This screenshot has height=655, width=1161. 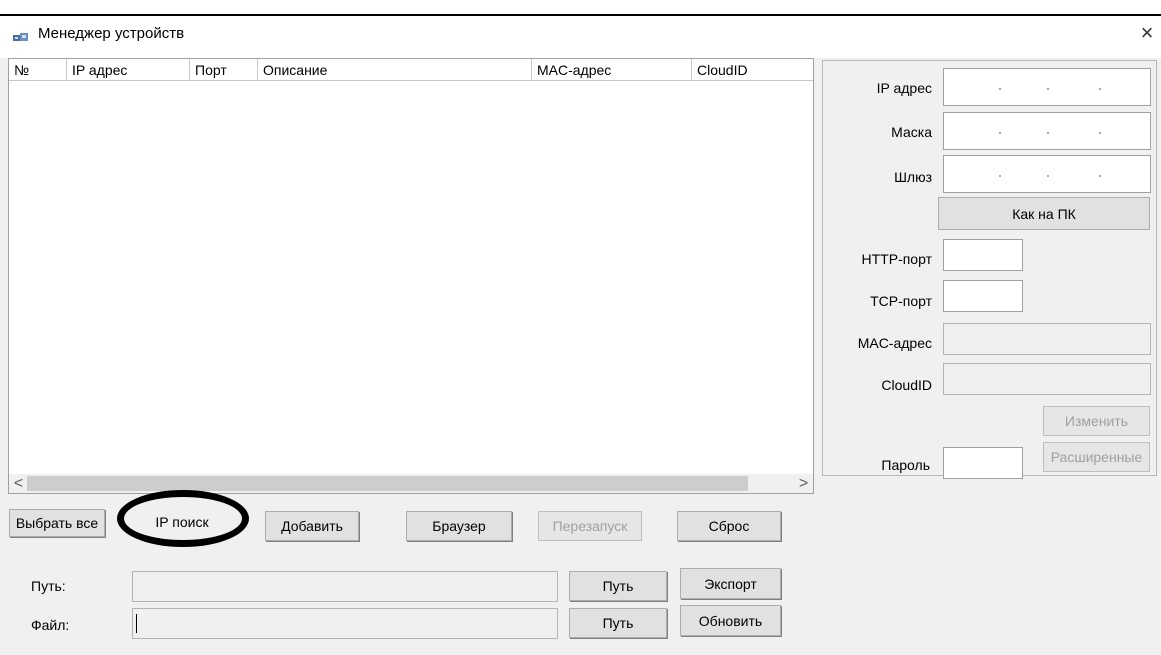 I want to click on advanced-button: Расширенные, so click(x=1096, y=457).